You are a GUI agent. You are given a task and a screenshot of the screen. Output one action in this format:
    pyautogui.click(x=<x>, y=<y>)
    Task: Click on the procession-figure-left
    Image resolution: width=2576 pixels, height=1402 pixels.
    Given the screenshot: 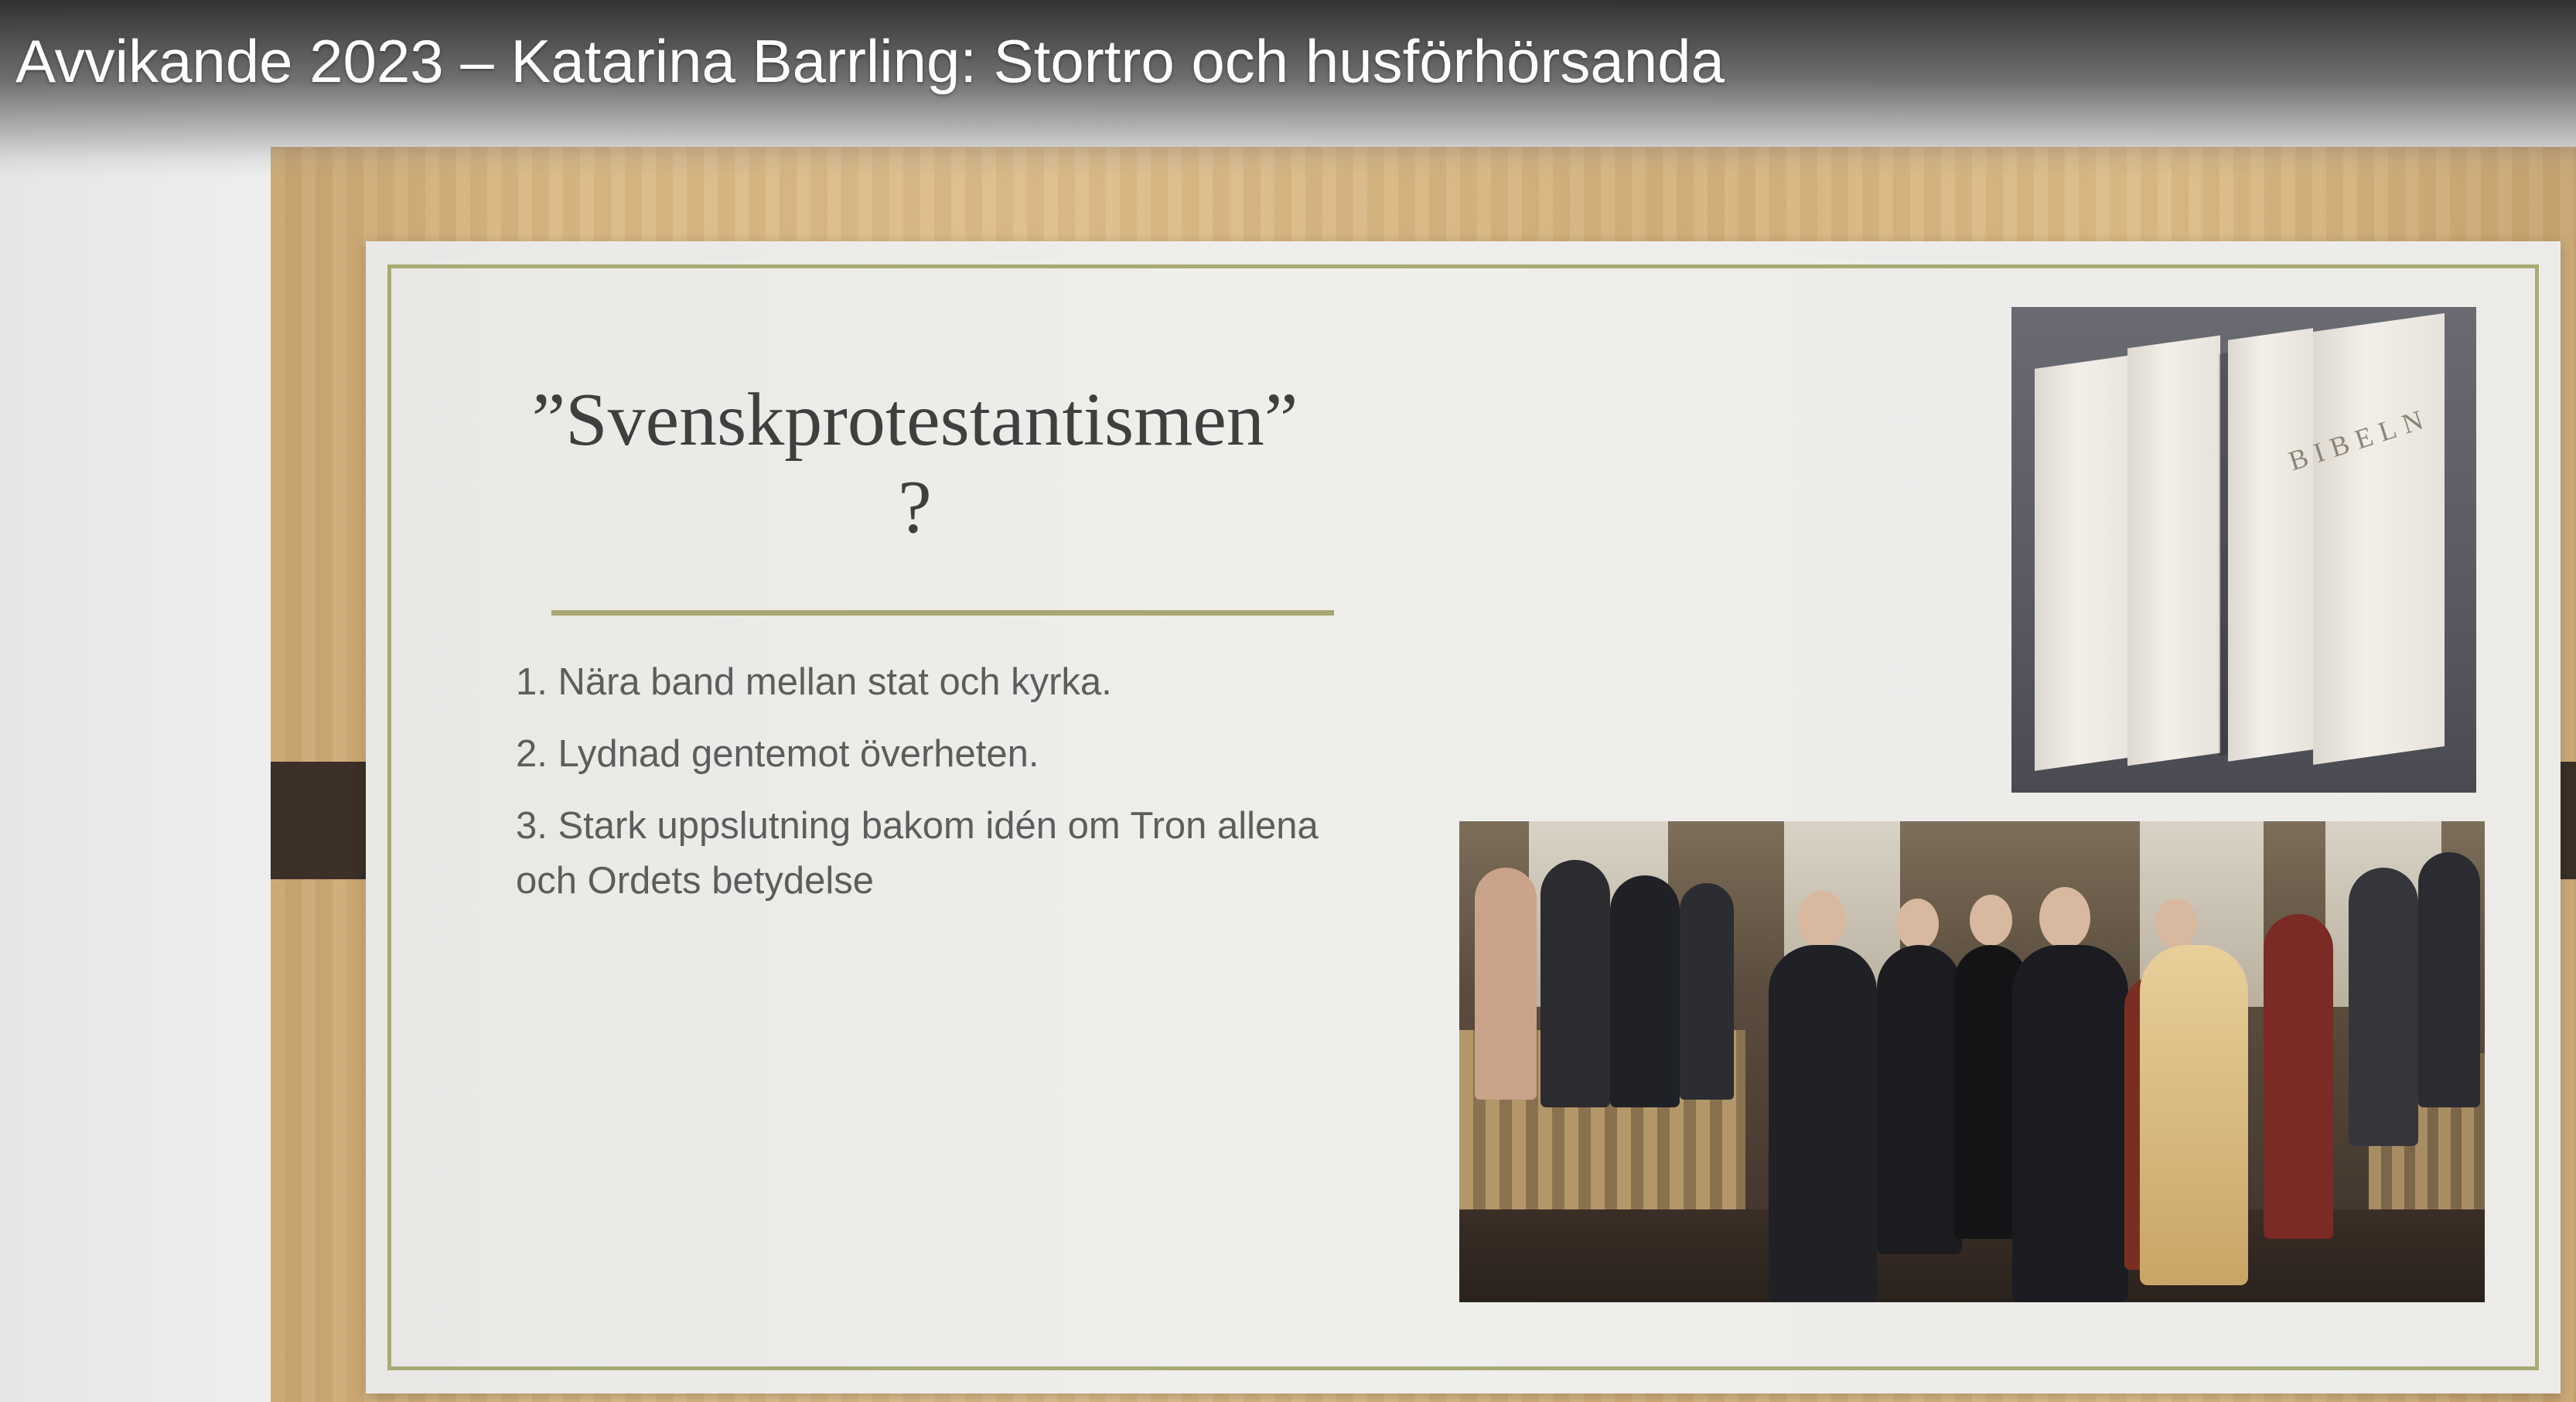 What is the action you would take?
    pyautogui.click(x=1823, y=1123)
    